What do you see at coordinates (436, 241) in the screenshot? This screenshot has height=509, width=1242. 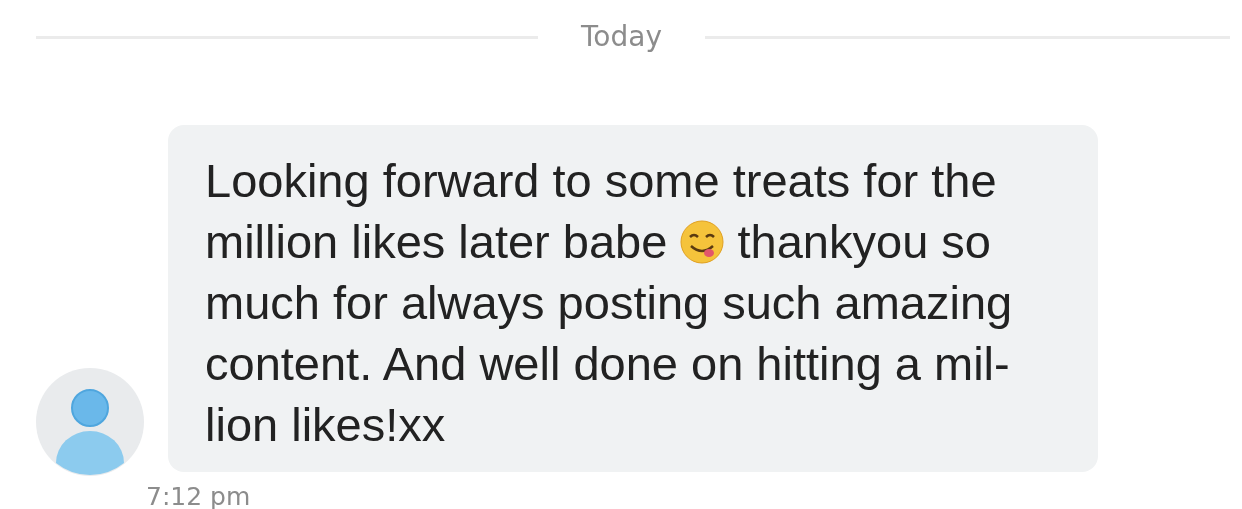 I see `message-text: million likes later babe` at bounding box center [436, 241].